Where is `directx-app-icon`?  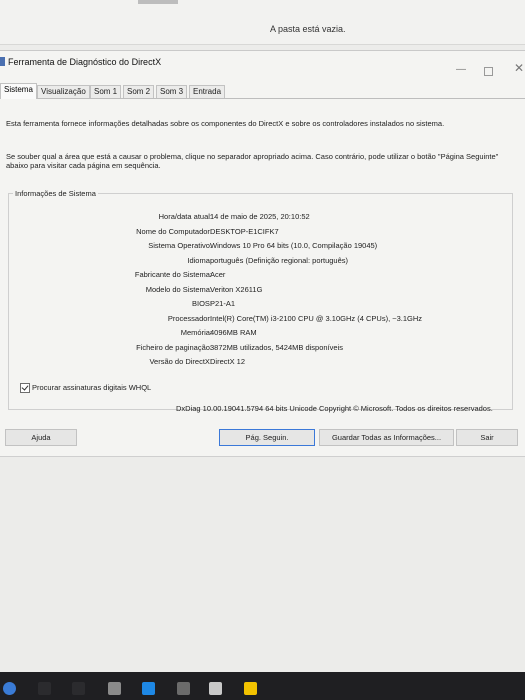 directx-app-icon is located at coordinates (2, 61).